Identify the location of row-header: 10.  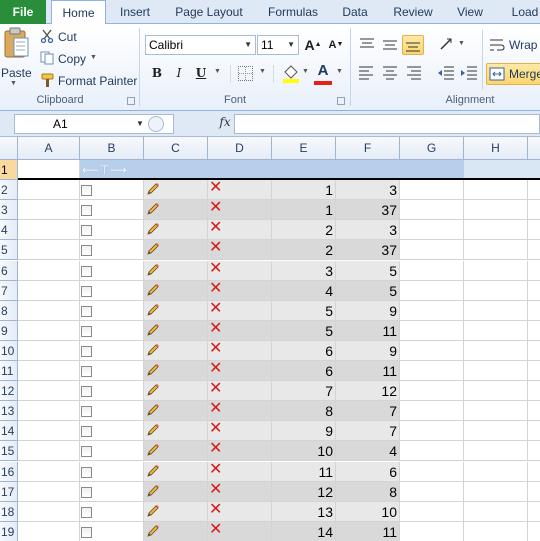
(9, 350).